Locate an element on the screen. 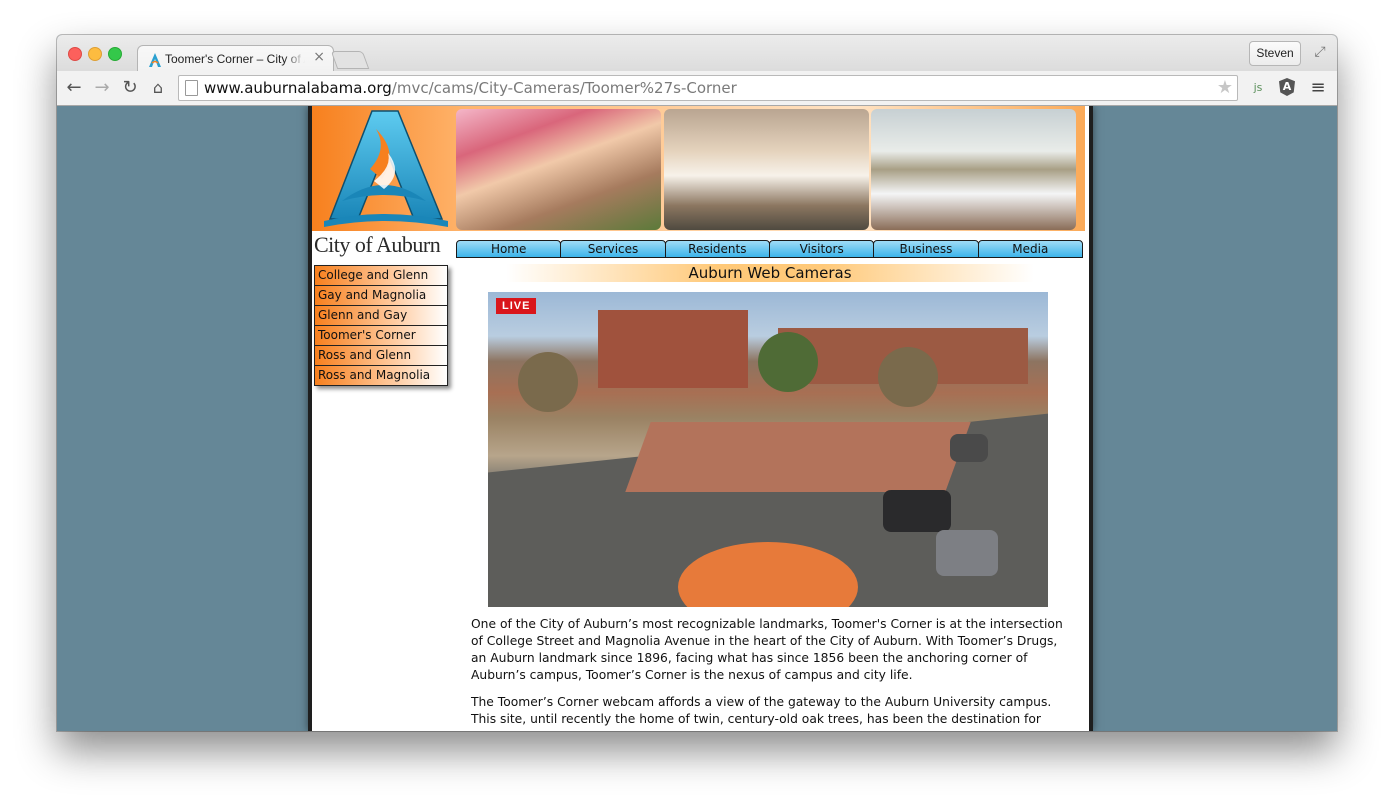 This screenshot has width=1394, height=810. nav-residents: Residents is located at coordinates (717, 249).